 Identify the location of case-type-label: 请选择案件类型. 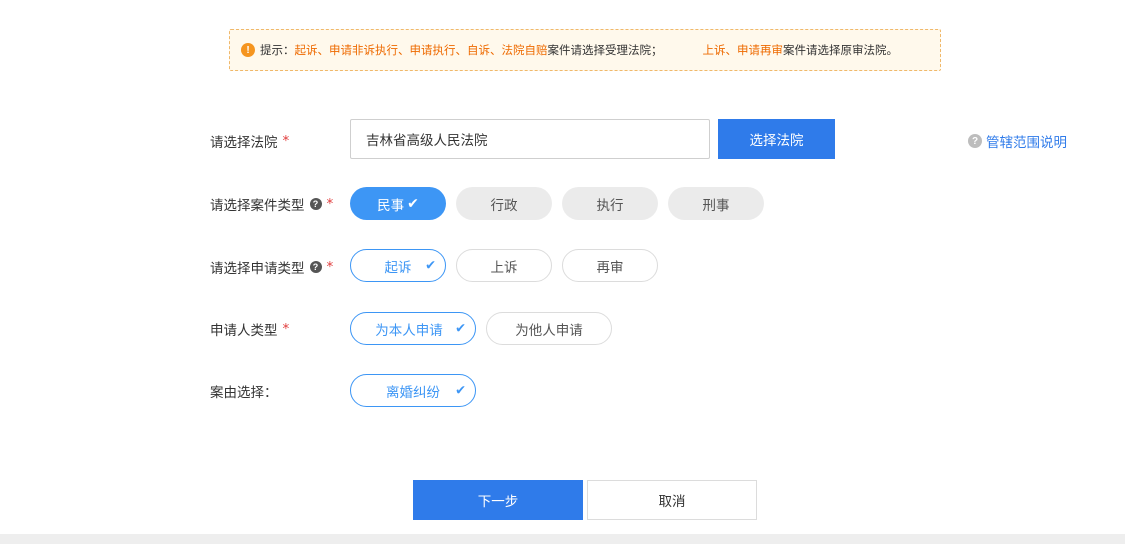
(257, 206).